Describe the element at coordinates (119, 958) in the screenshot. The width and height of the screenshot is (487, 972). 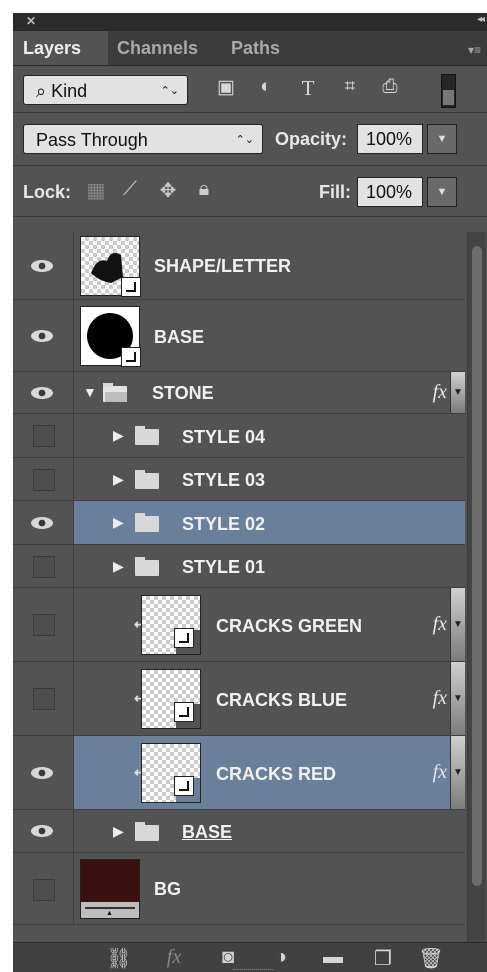
I see `link-icon: ⛓︎` at that location.